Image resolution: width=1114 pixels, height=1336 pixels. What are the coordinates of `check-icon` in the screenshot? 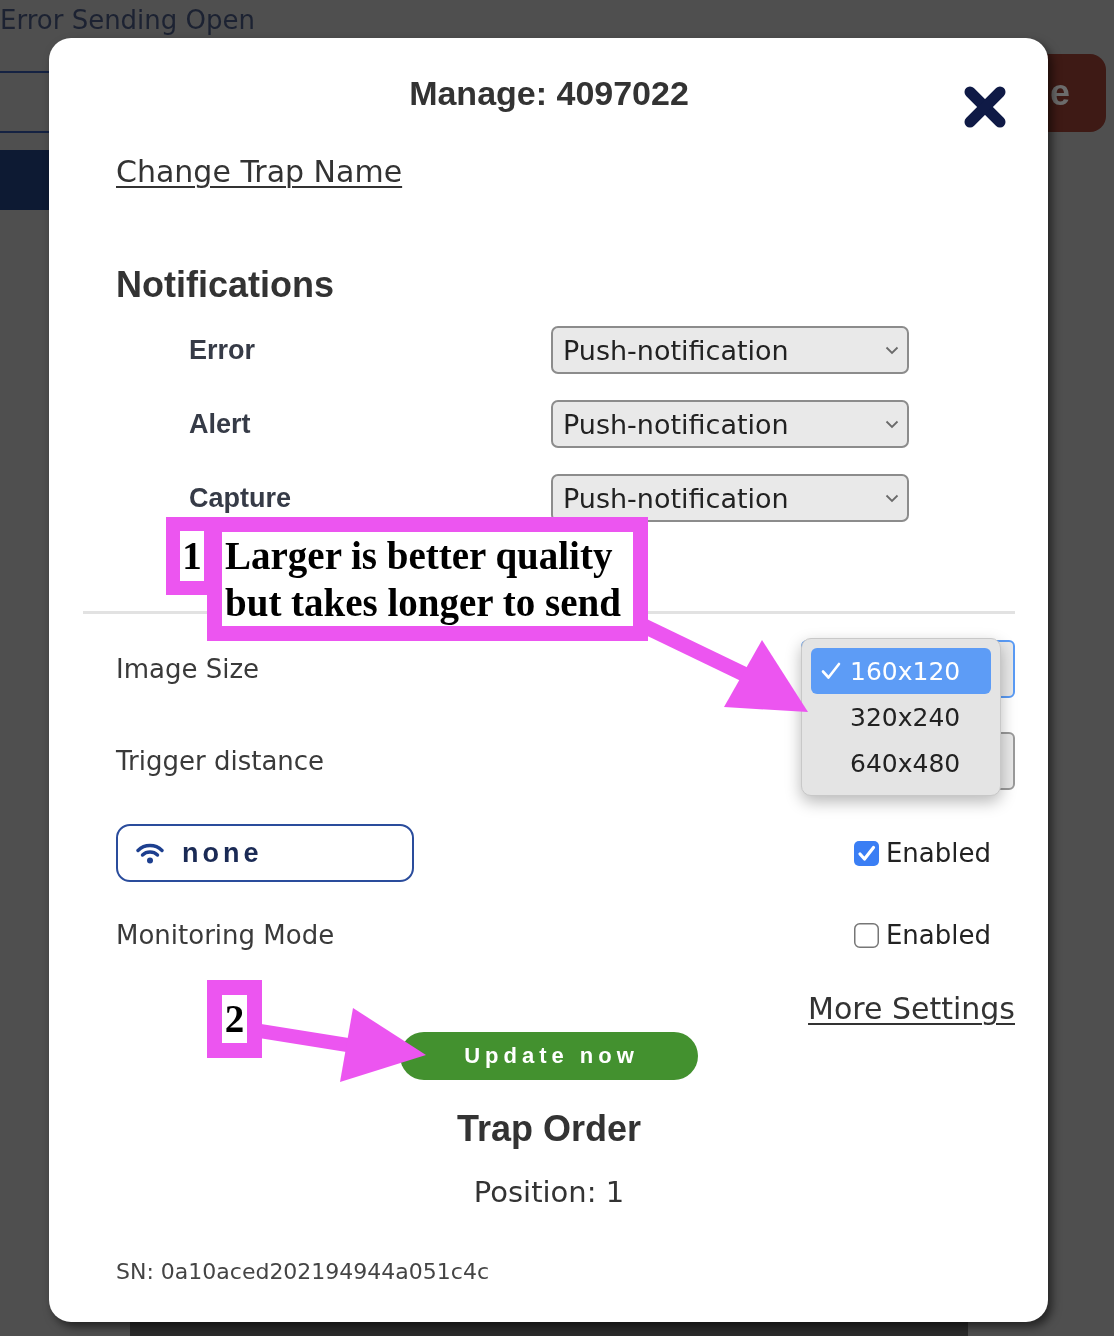 It's located at (831, 671).